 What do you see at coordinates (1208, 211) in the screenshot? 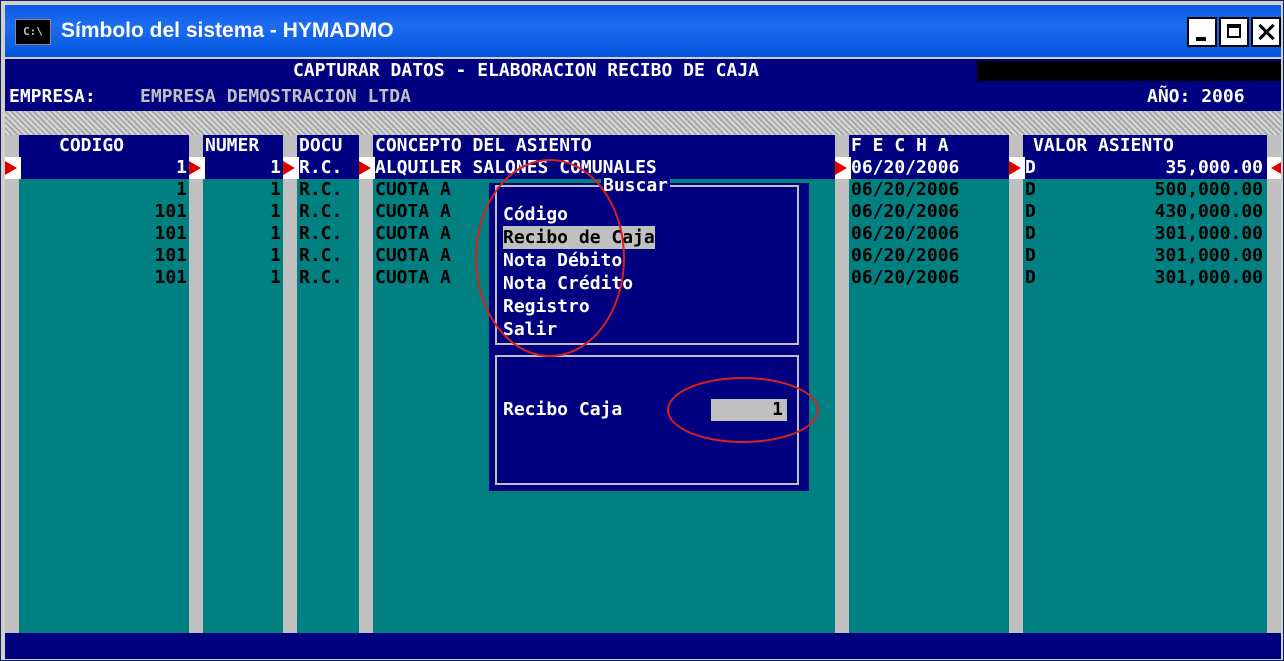
I see `cell-valor: 430,000.00` at bounding box center [1208, 211].